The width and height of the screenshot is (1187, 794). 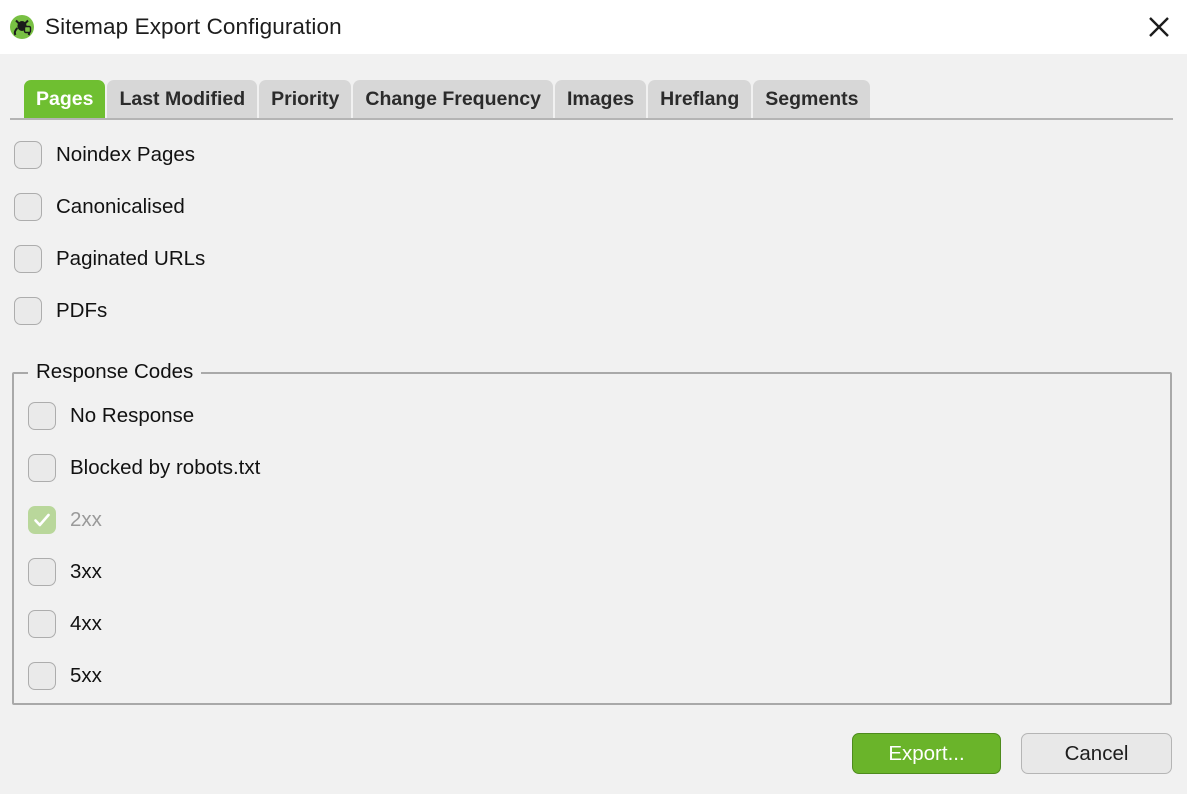 What do you see at coordinates (42, 676) in the screenshot?
I see `response-option-5xx-checkbox` at bounding box center [42, 676].